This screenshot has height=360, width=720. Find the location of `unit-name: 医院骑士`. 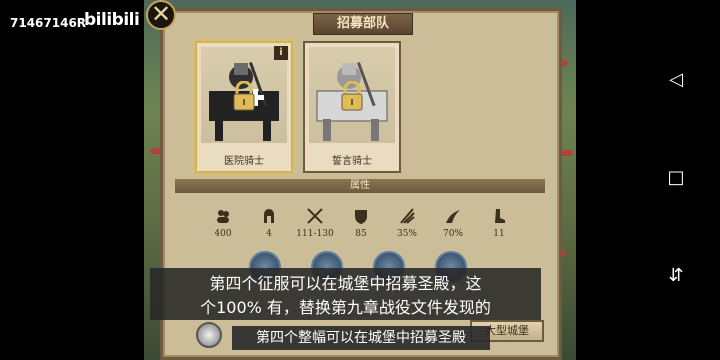

unit-name: 医院骑士 is located at coordinates (244, 161).